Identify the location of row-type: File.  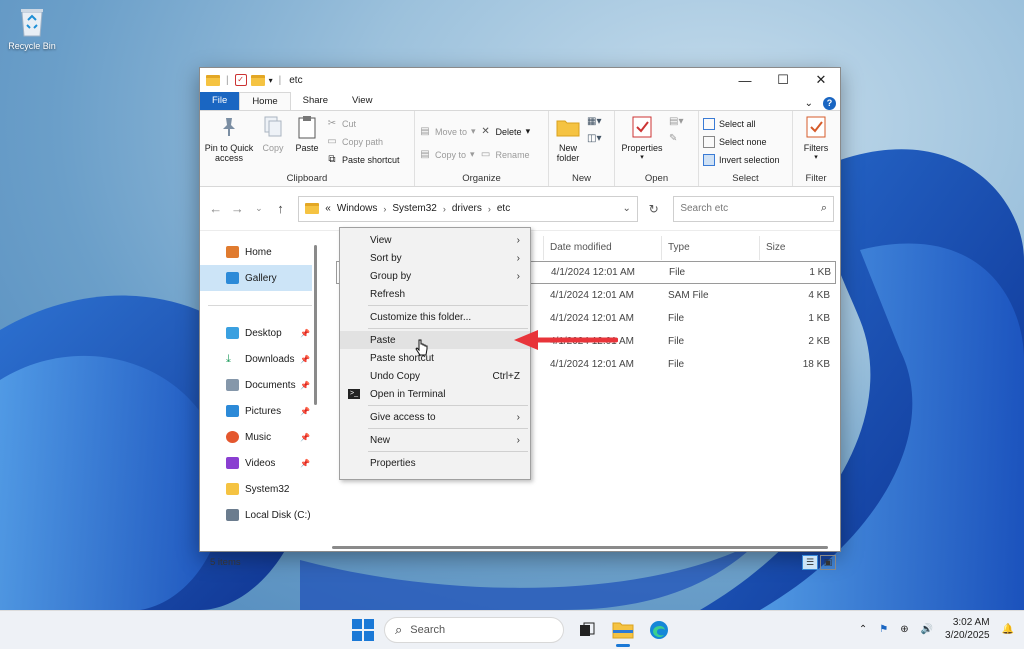
(676, 341).